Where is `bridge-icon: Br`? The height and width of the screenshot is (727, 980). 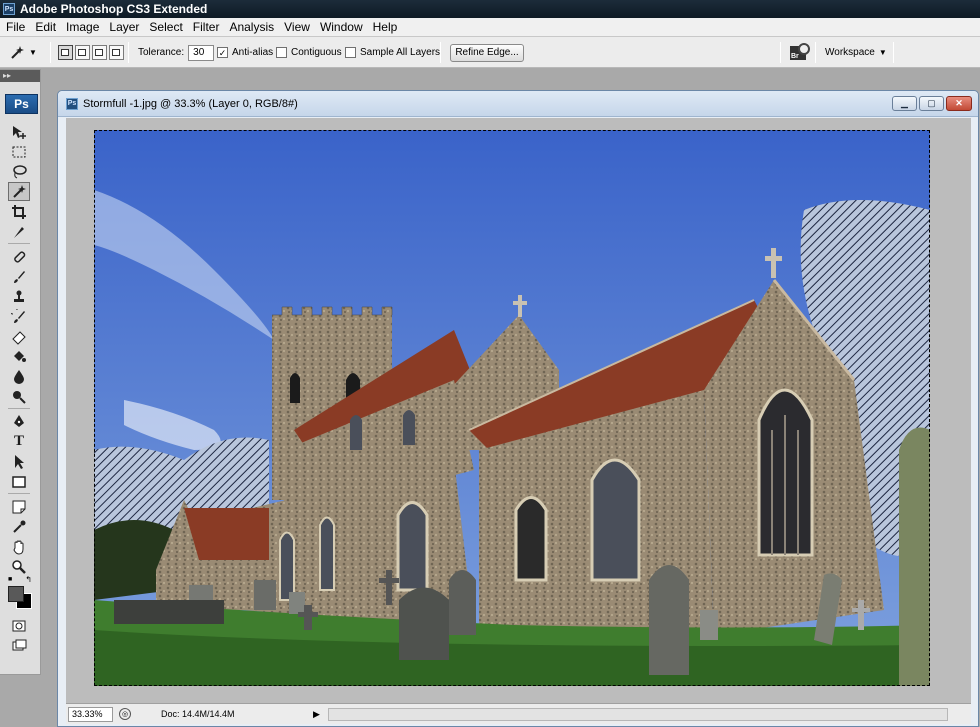 bridge-icon: Br is located at coordinates (800, 51).